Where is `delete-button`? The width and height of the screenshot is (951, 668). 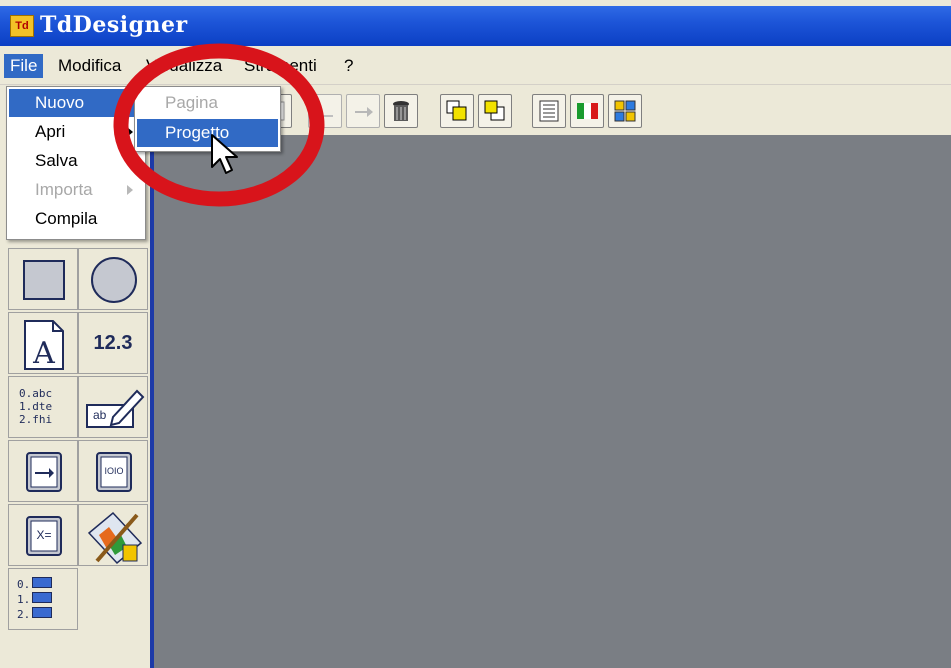
delete-button is located at coordinates (401, 111).